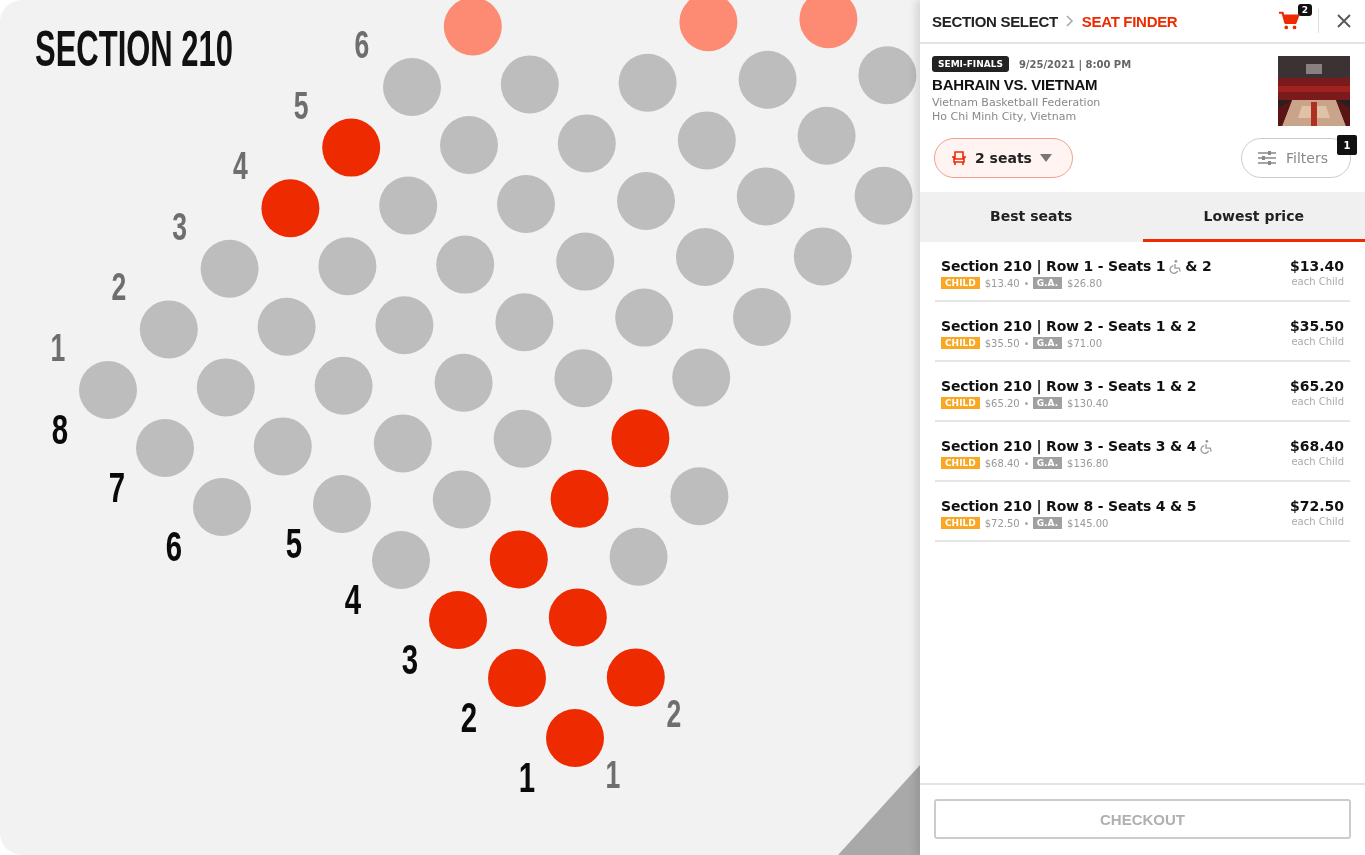 This screenshot has height=855, width=1365. I want to click on event-location: Ho Chi Minh City, Vietnam, so click(1005, 117).